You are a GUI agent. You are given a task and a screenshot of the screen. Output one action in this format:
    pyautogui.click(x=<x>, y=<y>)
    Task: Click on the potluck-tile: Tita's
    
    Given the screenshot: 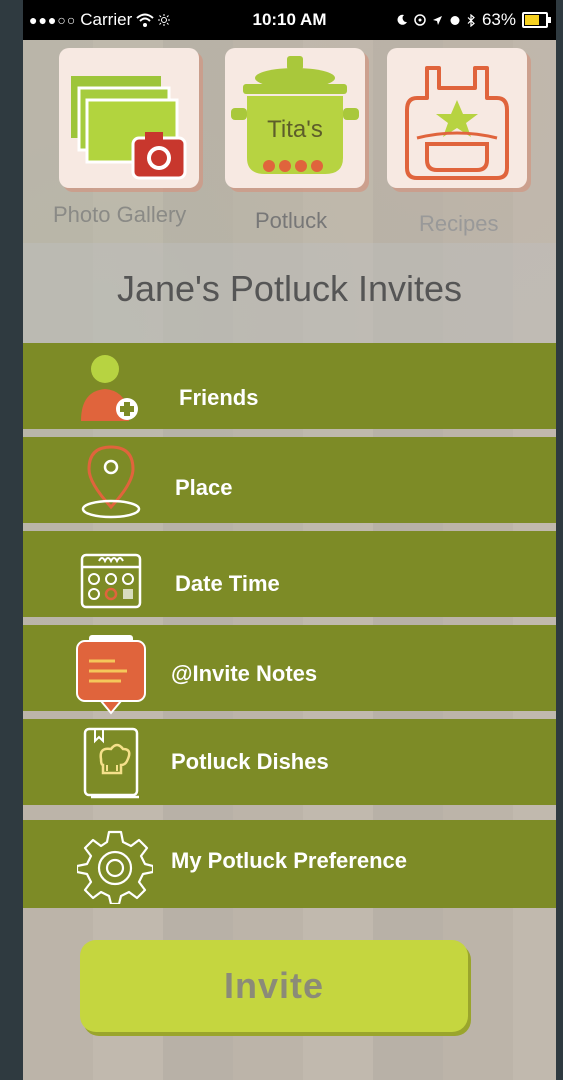 What is the action you would take?
    pyautogui.click(x=295, y=118)
    